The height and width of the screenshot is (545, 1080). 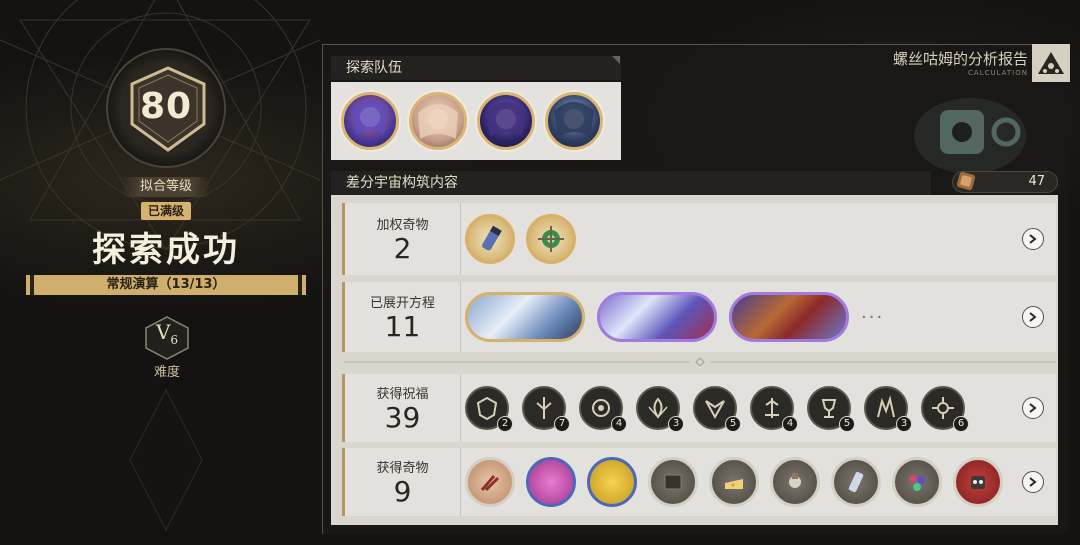 I want to click on row-count: 9, so click(x=402, y=491).